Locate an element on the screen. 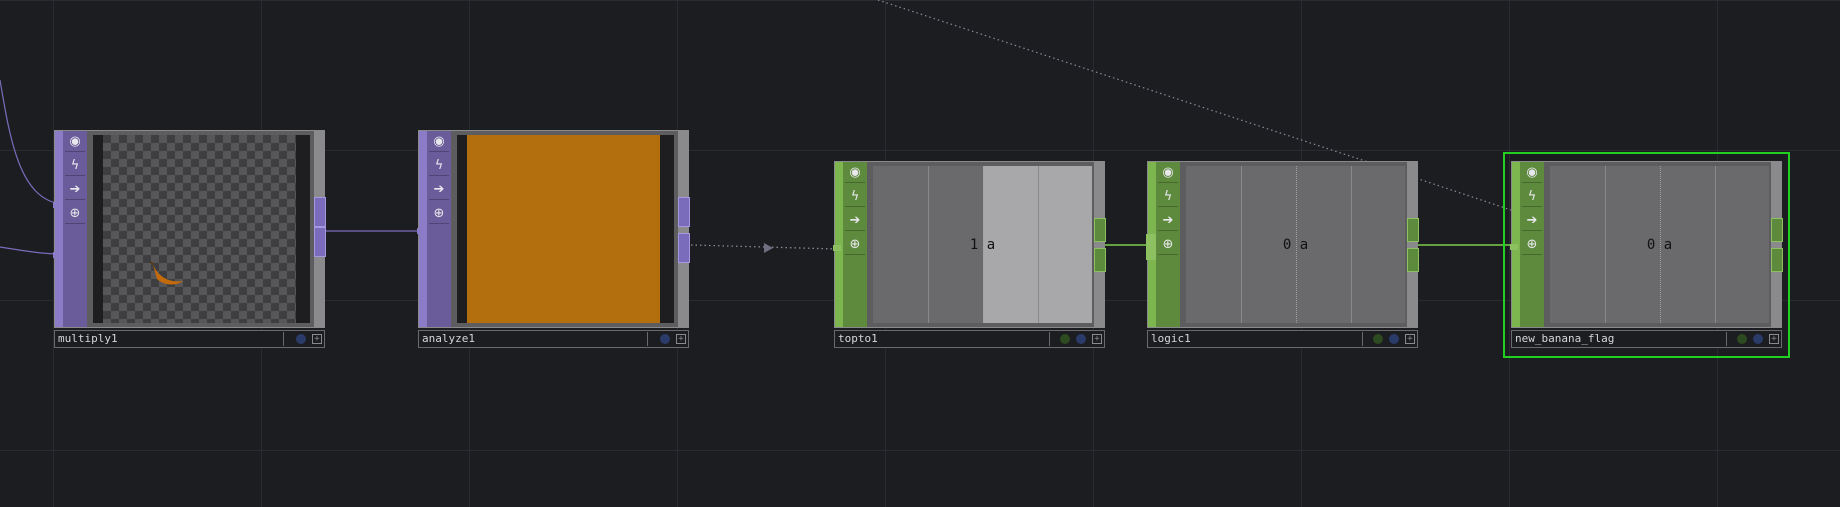  node-multiply1: ◉ ϟ ➔ ⊕ multiply1 + is located at coordinates (189, 239).